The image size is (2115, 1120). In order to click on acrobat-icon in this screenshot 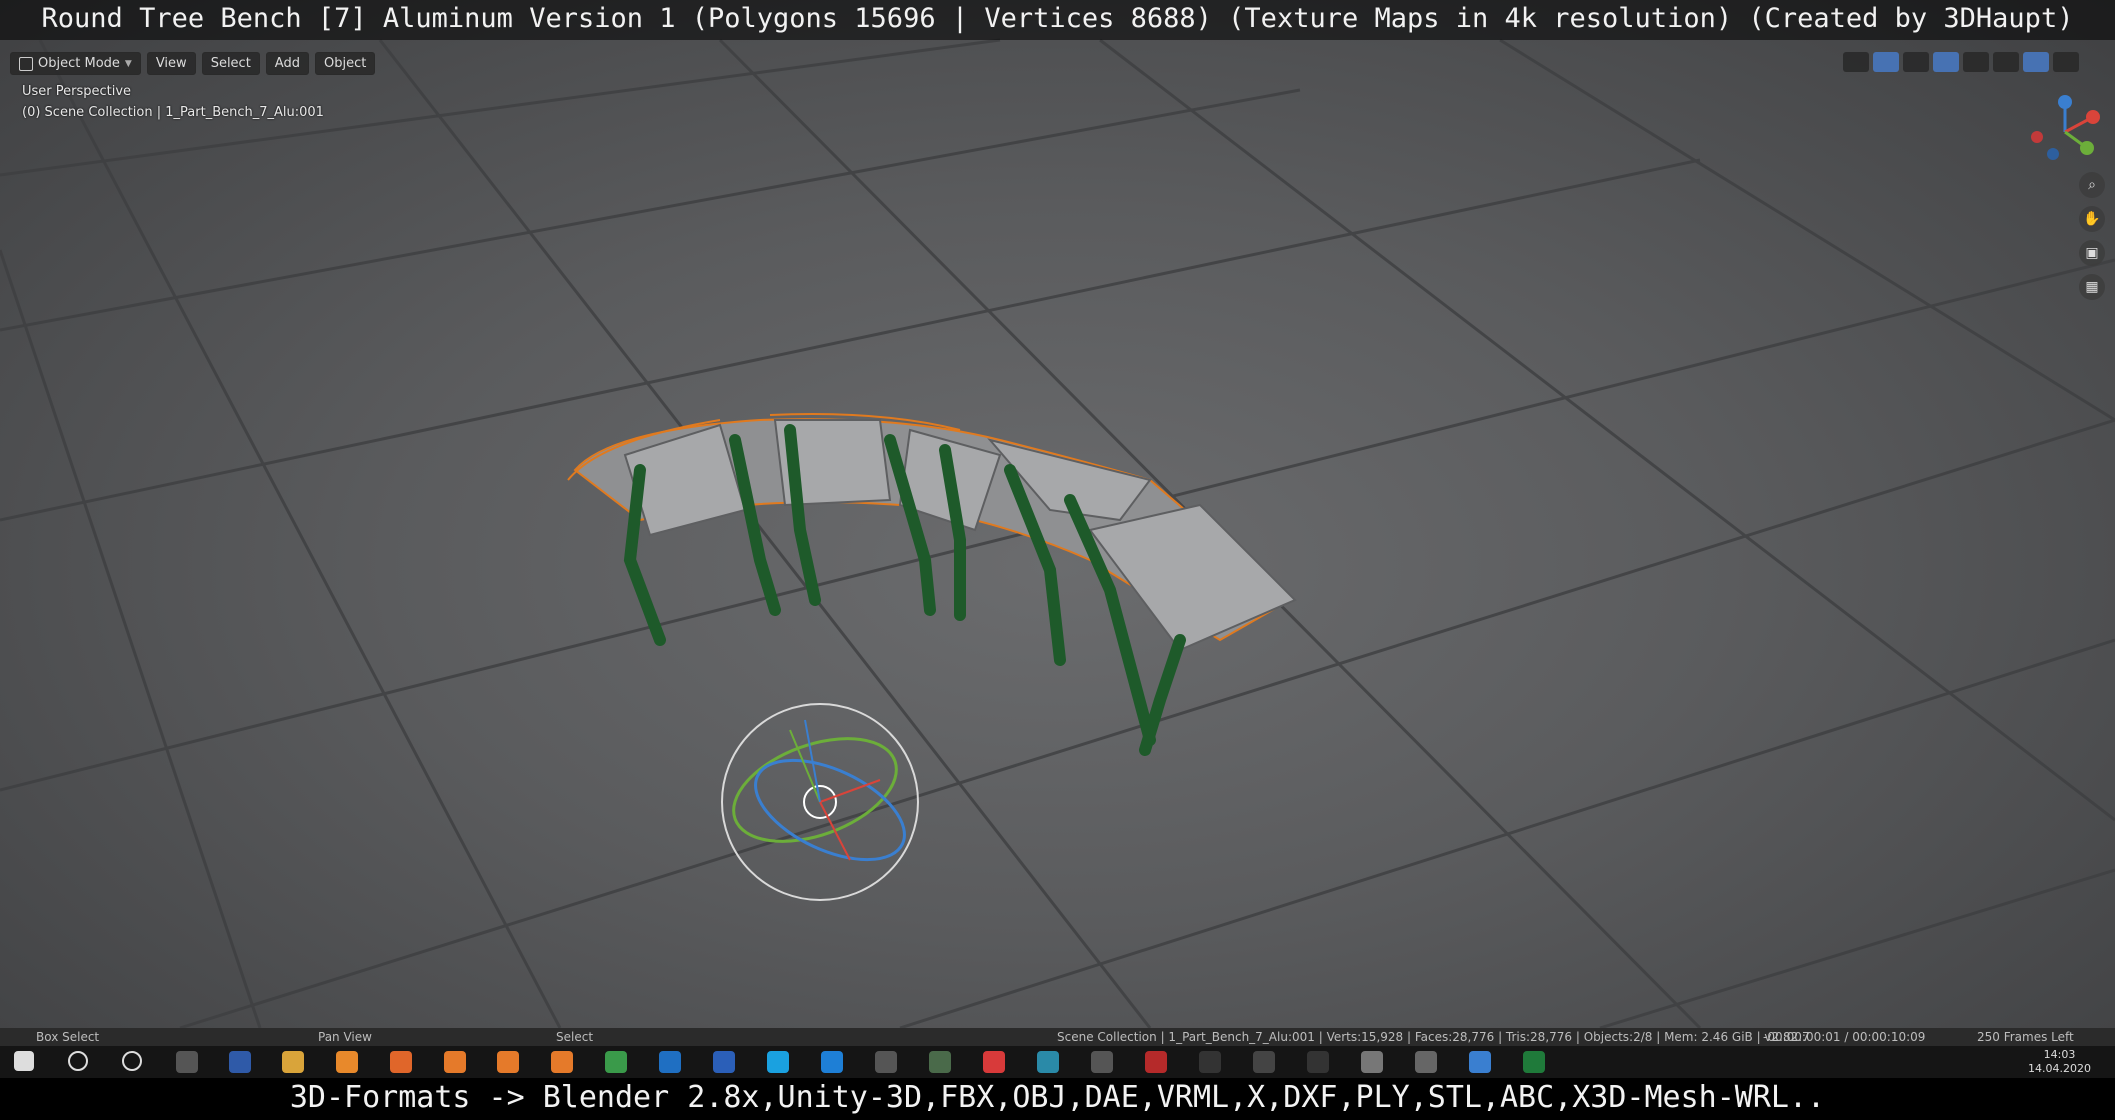, I will do `click(1156, 1062)`.